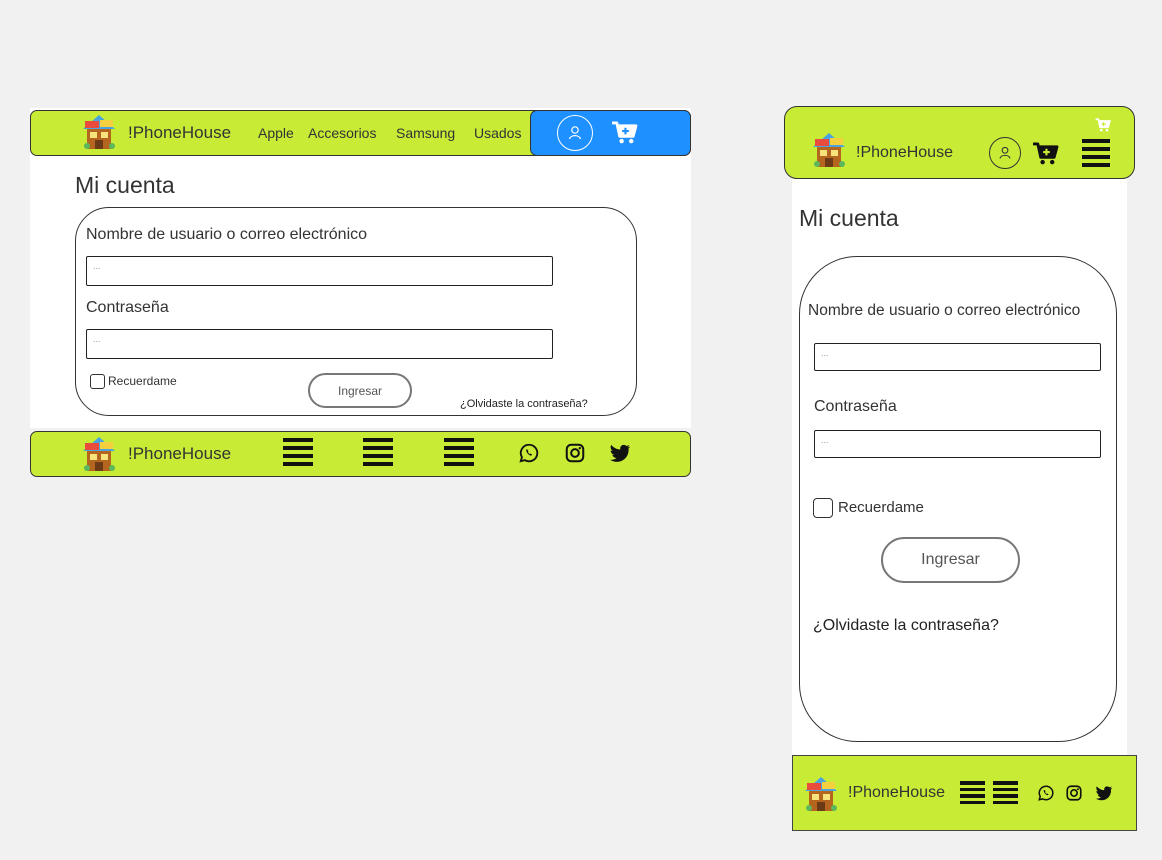  I want to click on password-label: Contraseña, so click(127, 307).